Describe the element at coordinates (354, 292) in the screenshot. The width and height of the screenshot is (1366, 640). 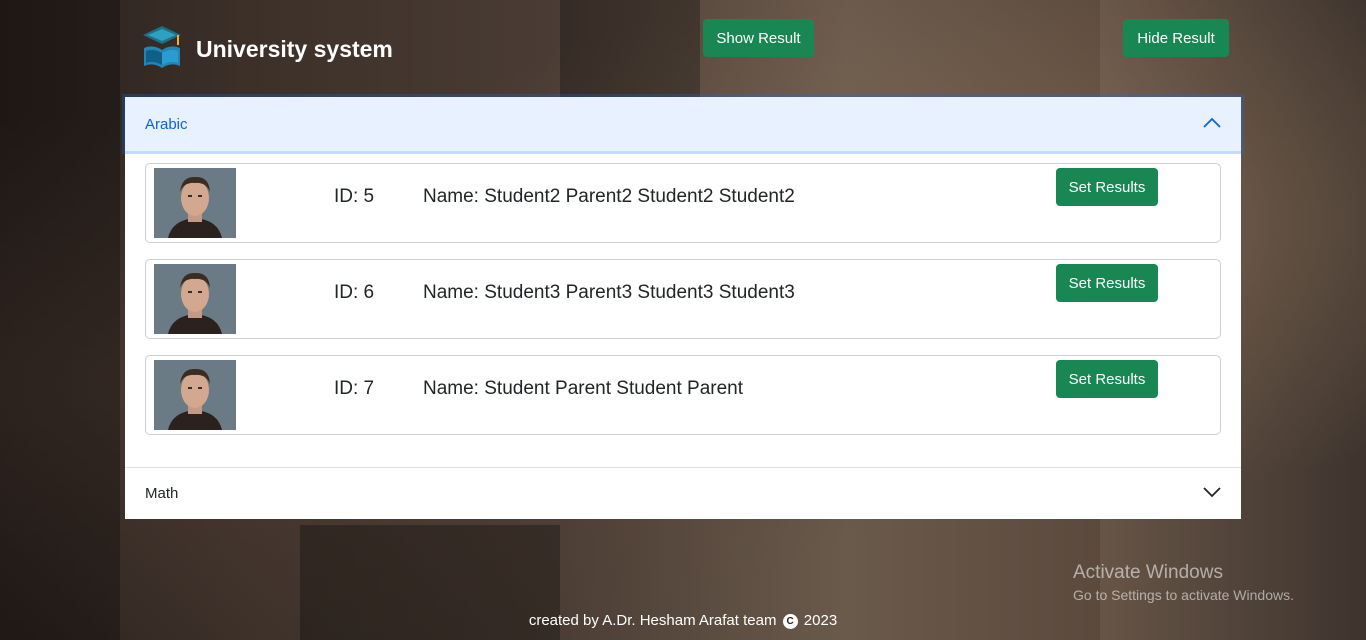
I see `student-id: ID: 6` at that location.